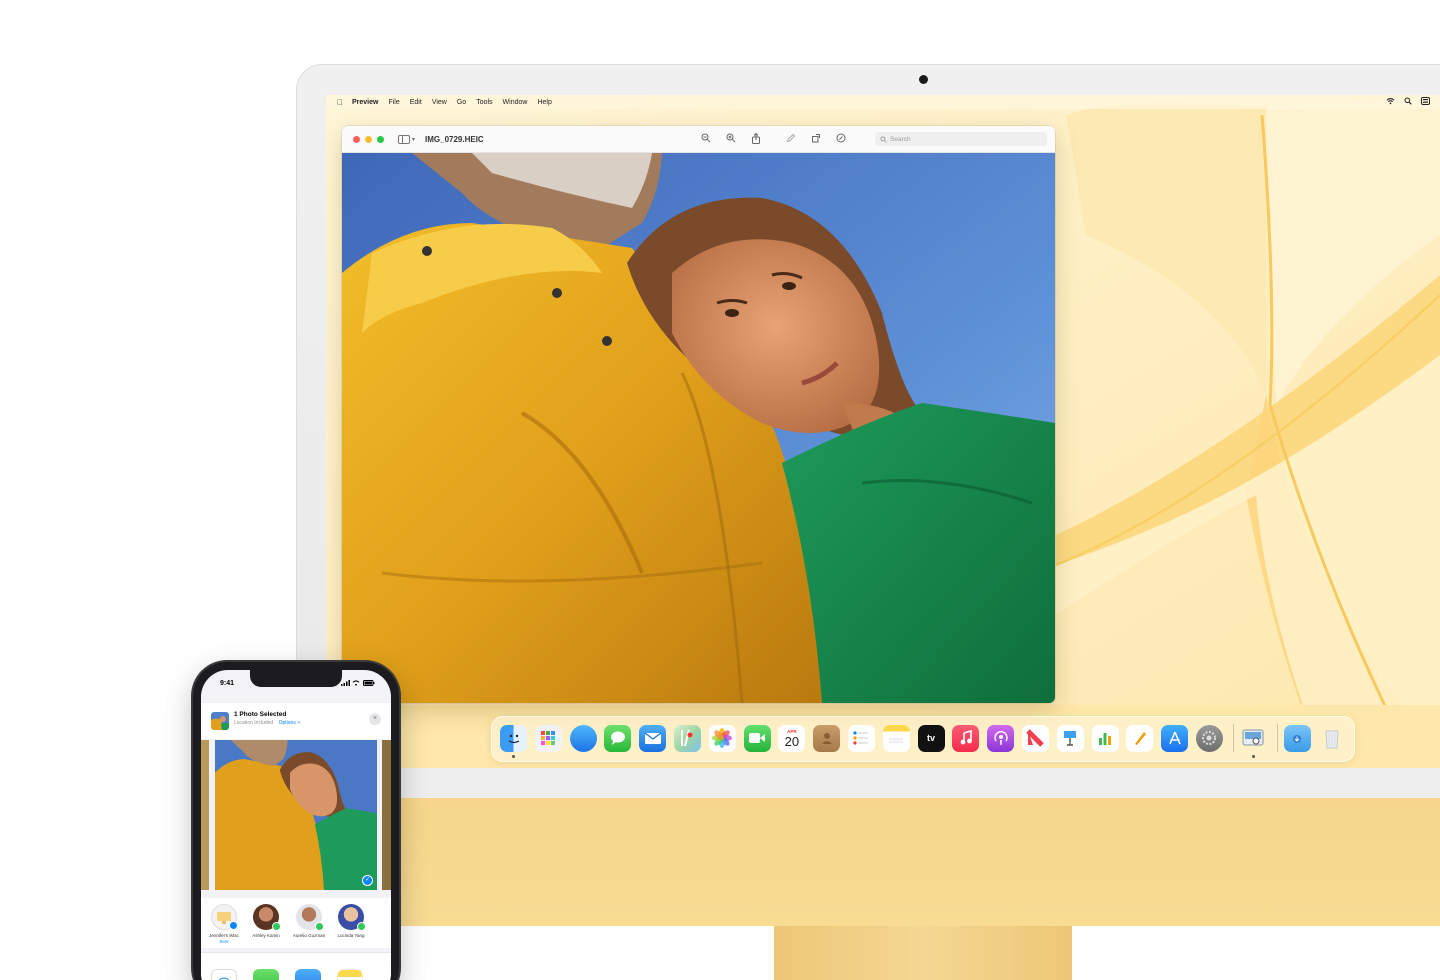 The width and height of the screenshot is (1440, 980). I want to click on spotlight-icon, so click(1408, 101).